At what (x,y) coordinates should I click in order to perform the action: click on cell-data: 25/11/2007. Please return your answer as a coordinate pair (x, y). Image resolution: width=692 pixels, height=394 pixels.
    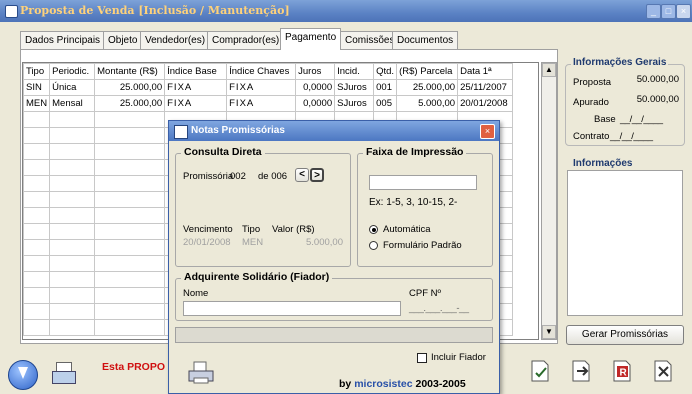
    Looking at the image, I should click on (485, 87).